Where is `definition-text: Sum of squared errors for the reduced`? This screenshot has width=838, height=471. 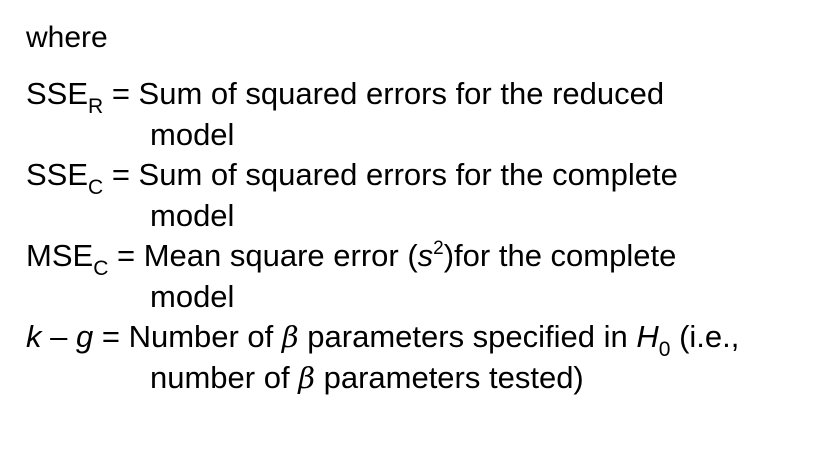 definition-text: Sum of squared errors for the reduced is located at coordinates (401, 93).